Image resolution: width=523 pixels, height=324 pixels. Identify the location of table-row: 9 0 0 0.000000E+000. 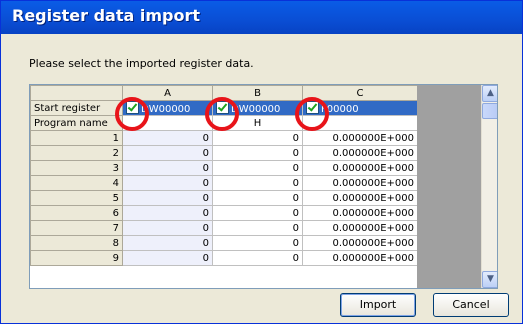
(224, 258).